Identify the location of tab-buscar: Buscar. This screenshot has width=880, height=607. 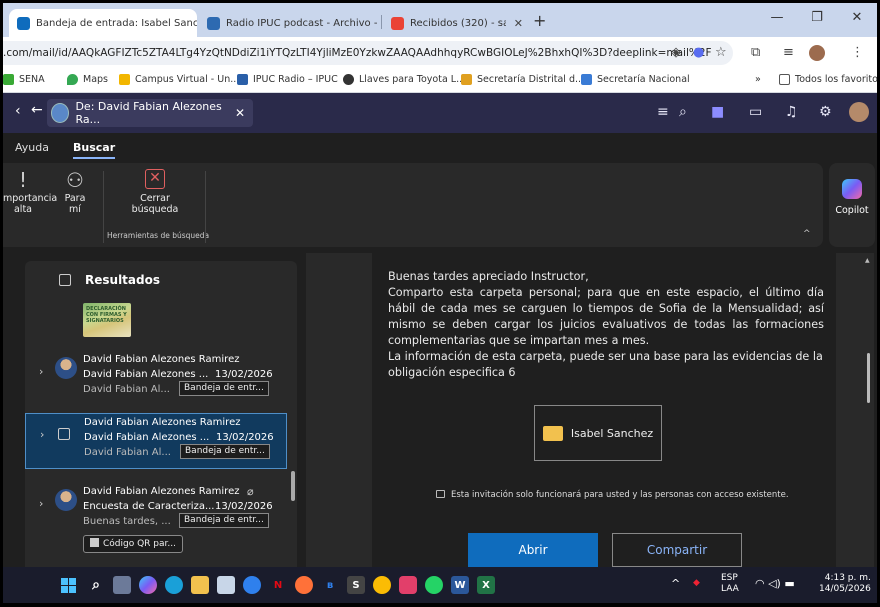
(94, 150).